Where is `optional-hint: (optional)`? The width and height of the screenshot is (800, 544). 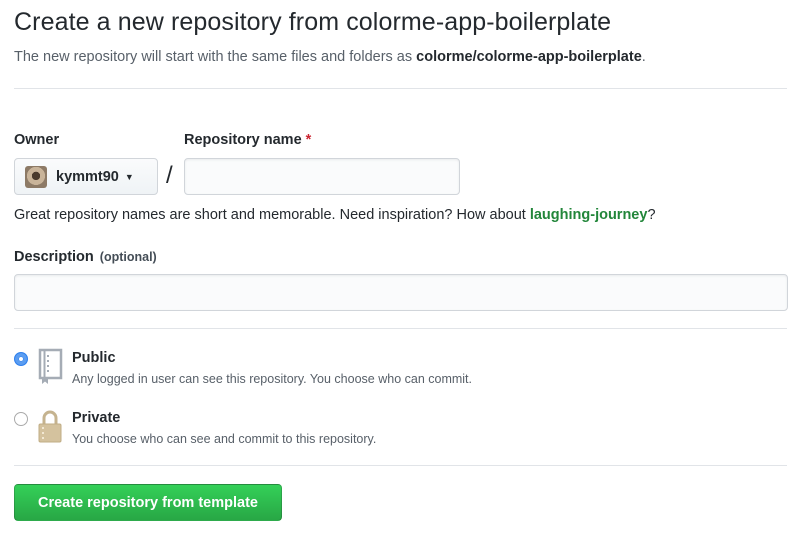 optional-hint: (optional) is located at coordinates (128, 257).